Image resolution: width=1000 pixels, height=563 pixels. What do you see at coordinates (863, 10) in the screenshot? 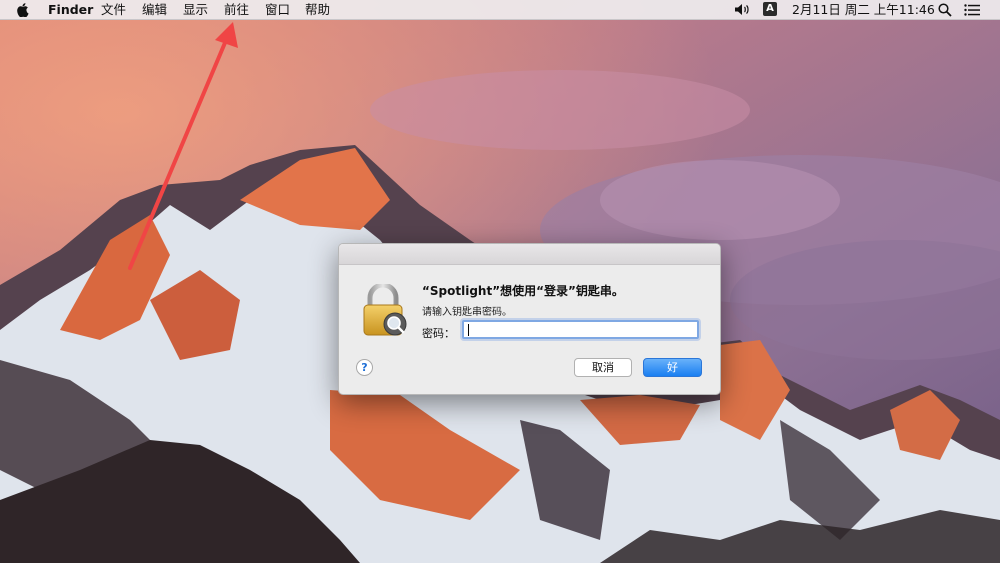
I see `menubar-clock: 2月11日 周二 上午11:46` at bounding box center [863, 10].